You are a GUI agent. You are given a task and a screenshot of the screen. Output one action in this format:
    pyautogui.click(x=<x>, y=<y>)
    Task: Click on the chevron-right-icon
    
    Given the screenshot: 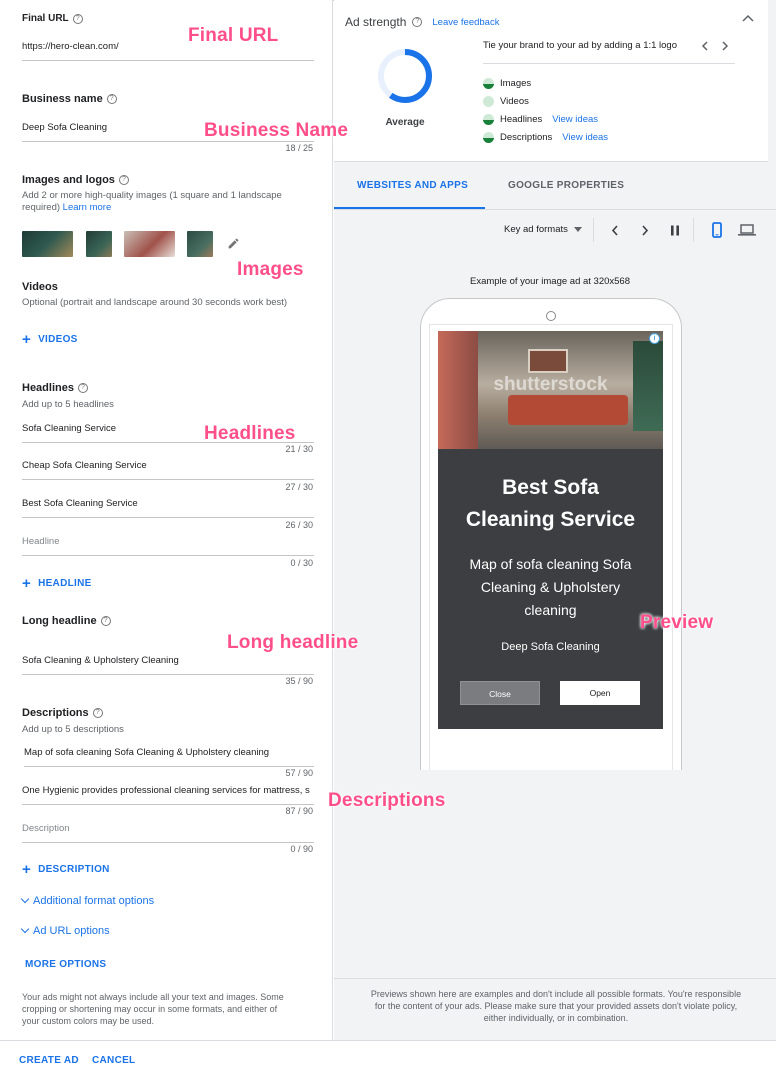 What is the action you would take?
    pyautogui.click(x=725, y=46)
    